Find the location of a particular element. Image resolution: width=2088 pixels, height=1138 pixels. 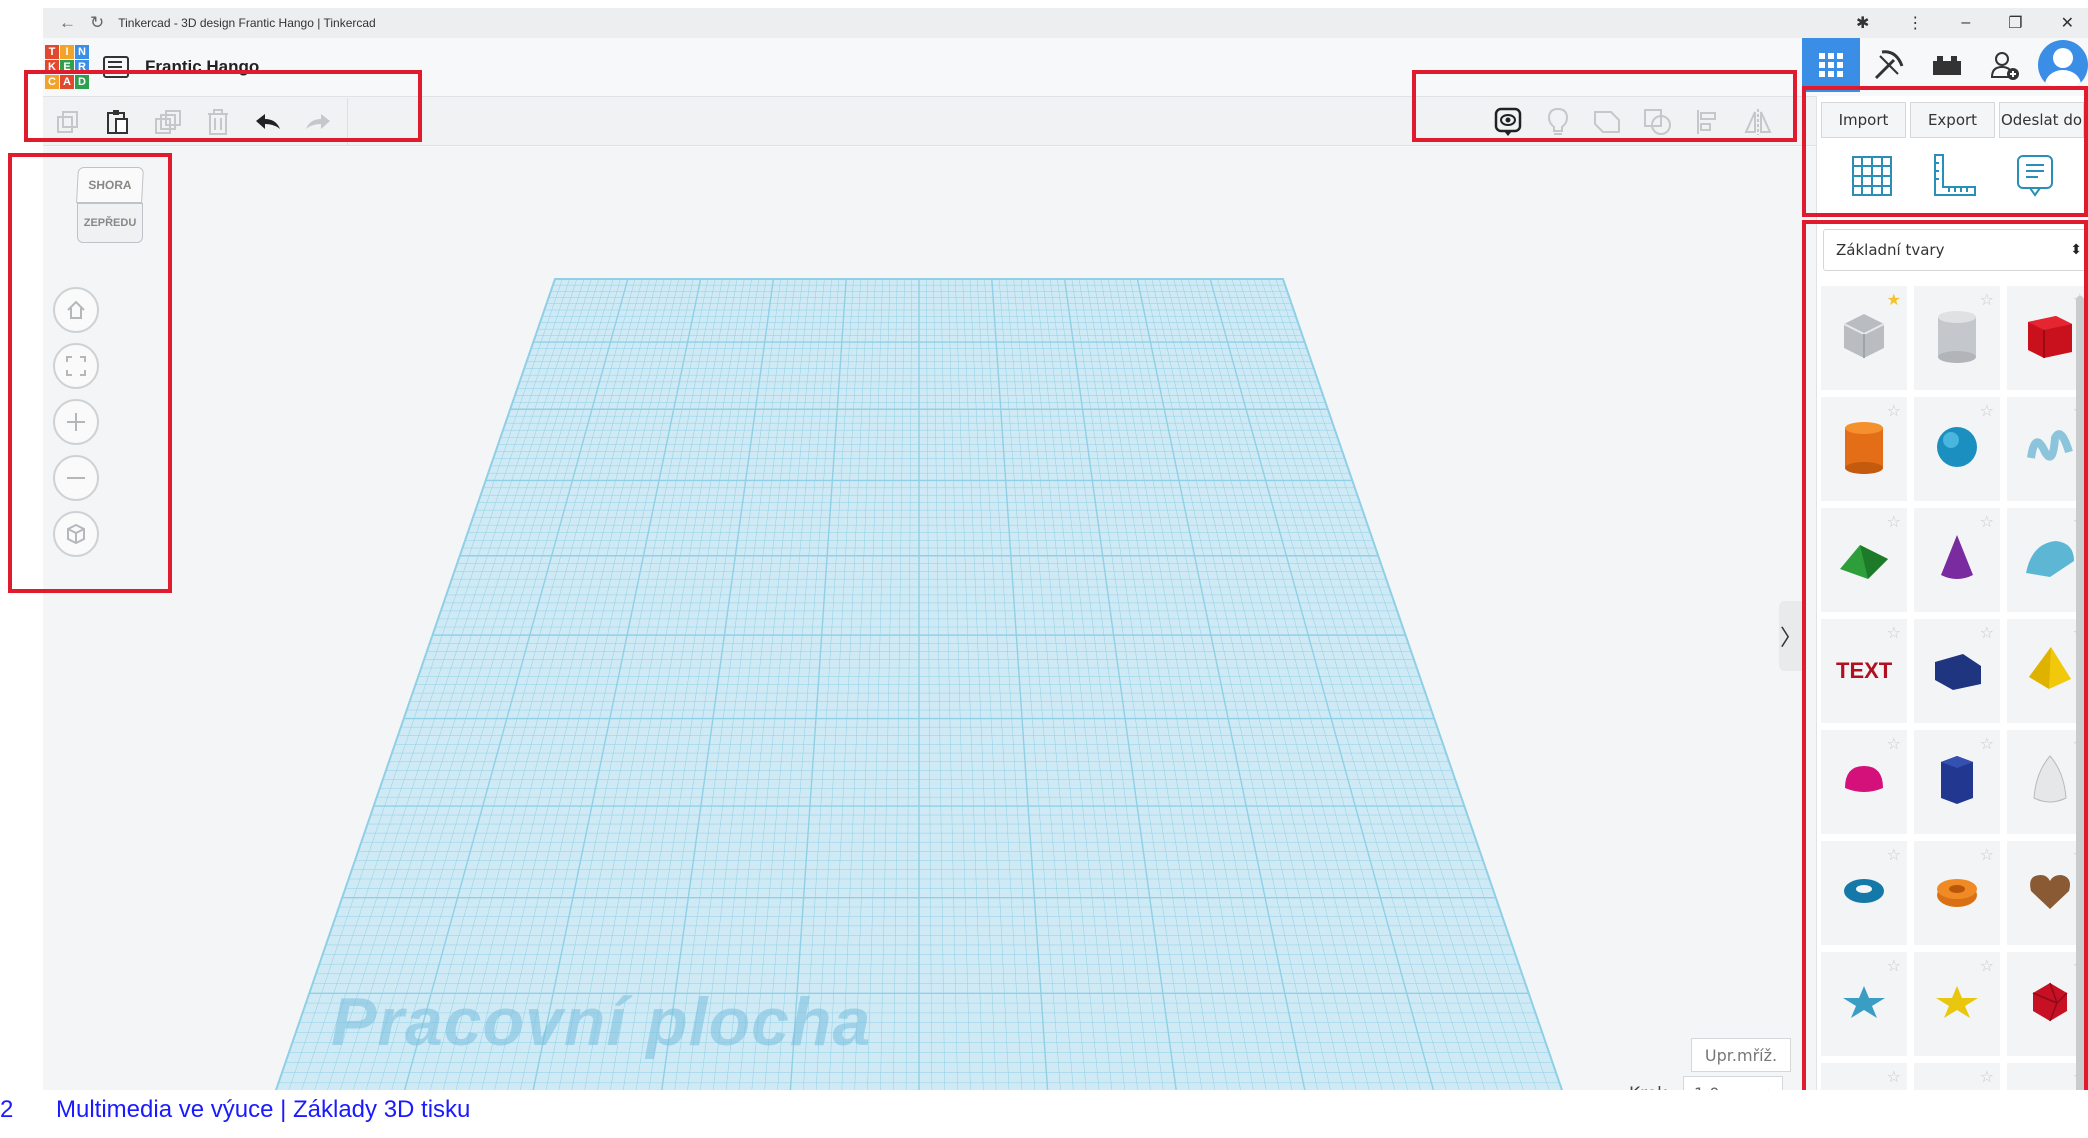

shape-tile-half-sphere: ☆ is located at coordinates (1864, 782).